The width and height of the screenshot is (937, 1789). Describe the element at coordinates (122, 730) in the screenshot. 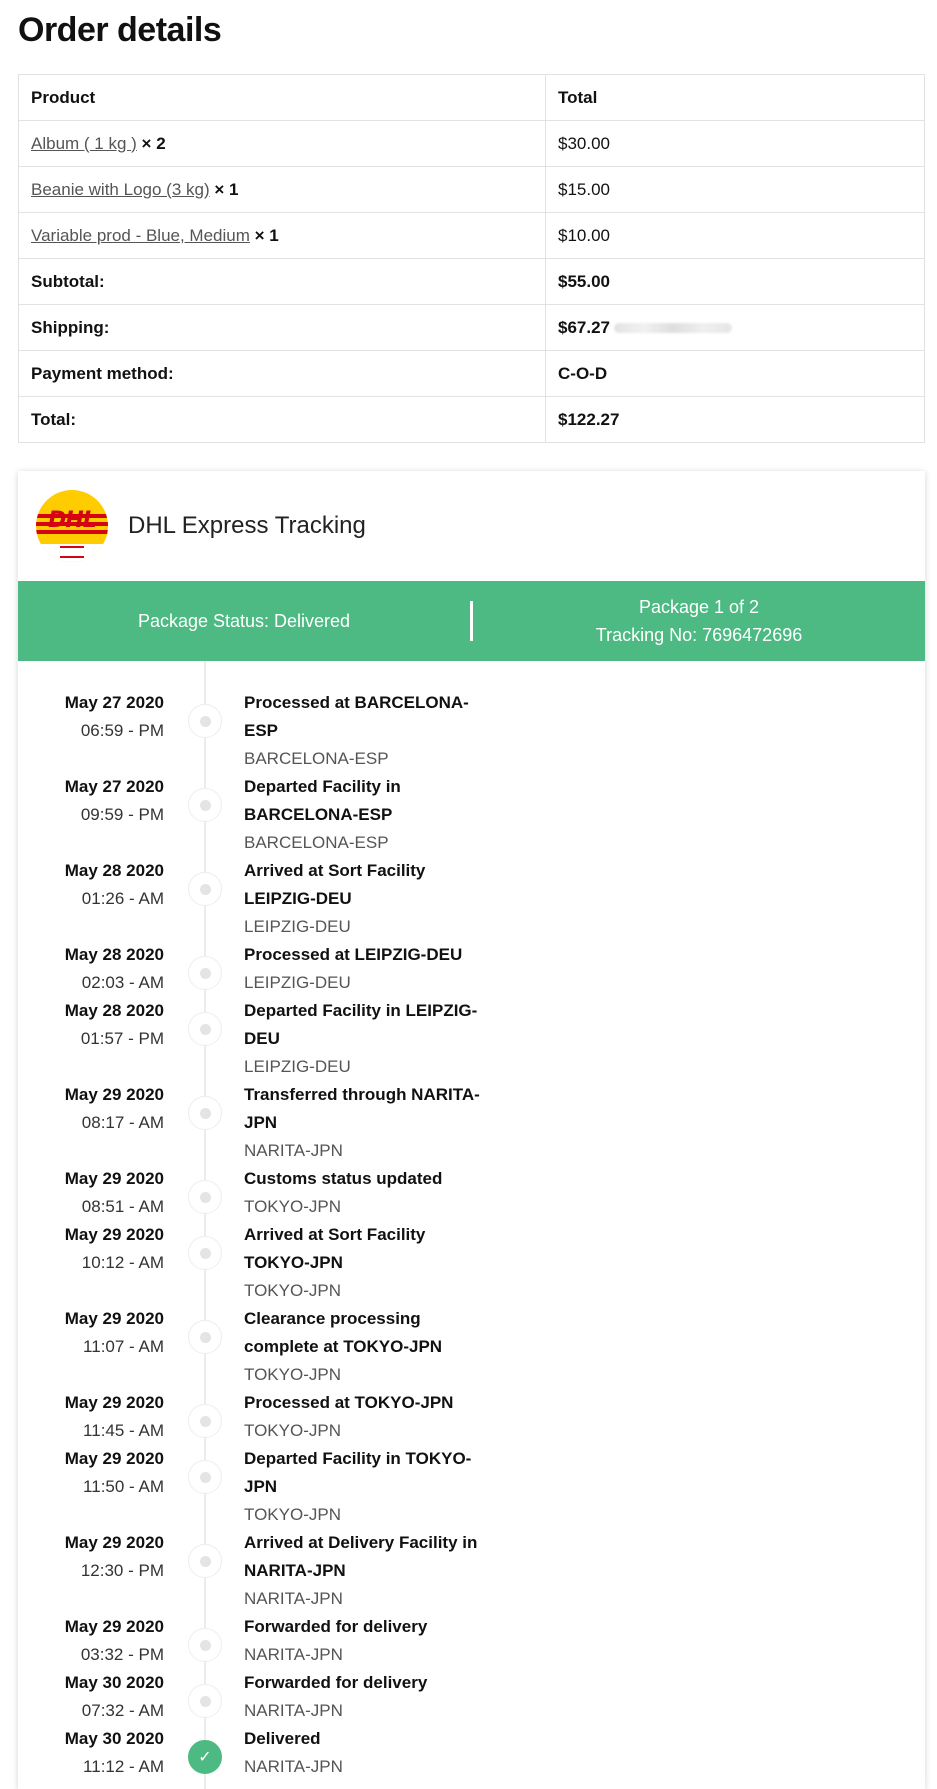

I see `event-time: 06:59 - PM` at that location.